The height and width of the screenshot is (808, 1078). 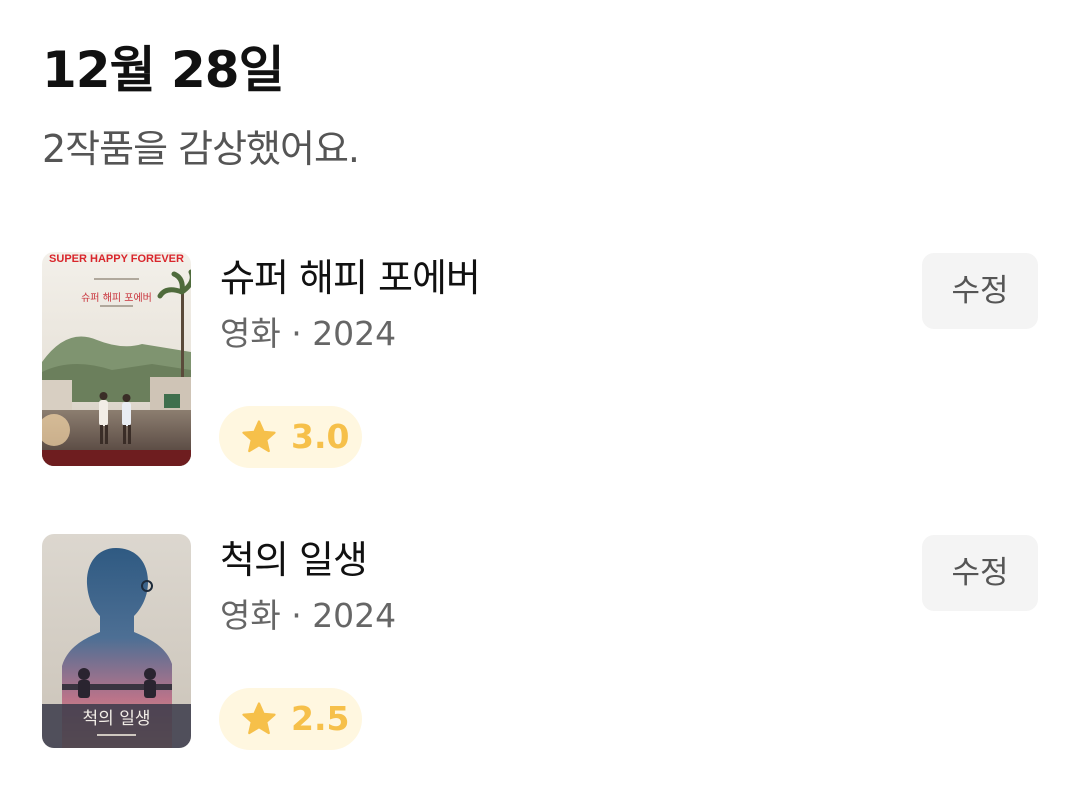 I want to click on rating-value: 3.0, so click(x=320, y=436).